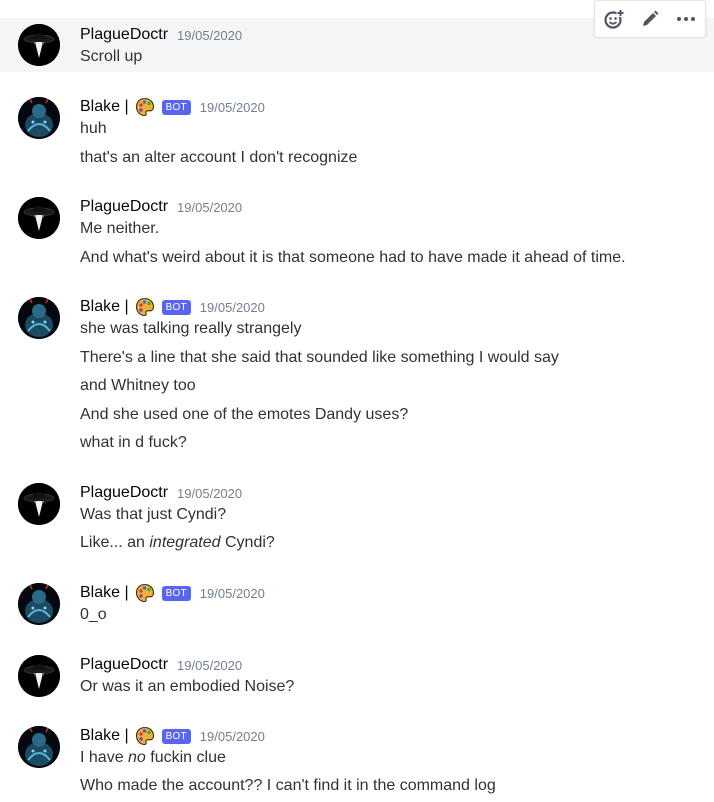 Image resolution: width=714 pixels, height=802 pixels. I want to click on message-text: Was that just Cyndi?, so click(153, 514).